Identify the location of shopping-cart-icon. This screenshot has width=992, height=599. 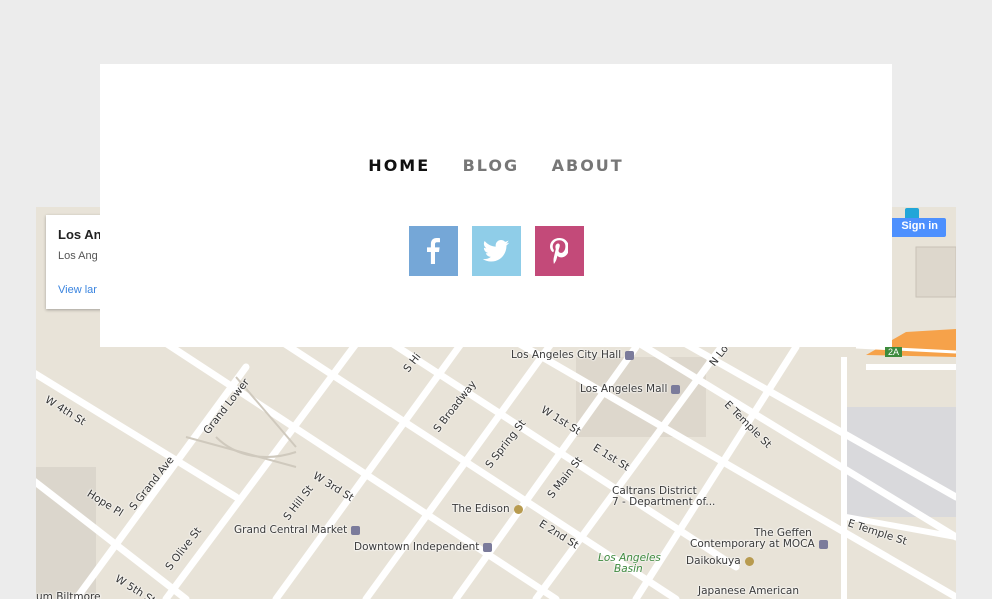
(356, 530).